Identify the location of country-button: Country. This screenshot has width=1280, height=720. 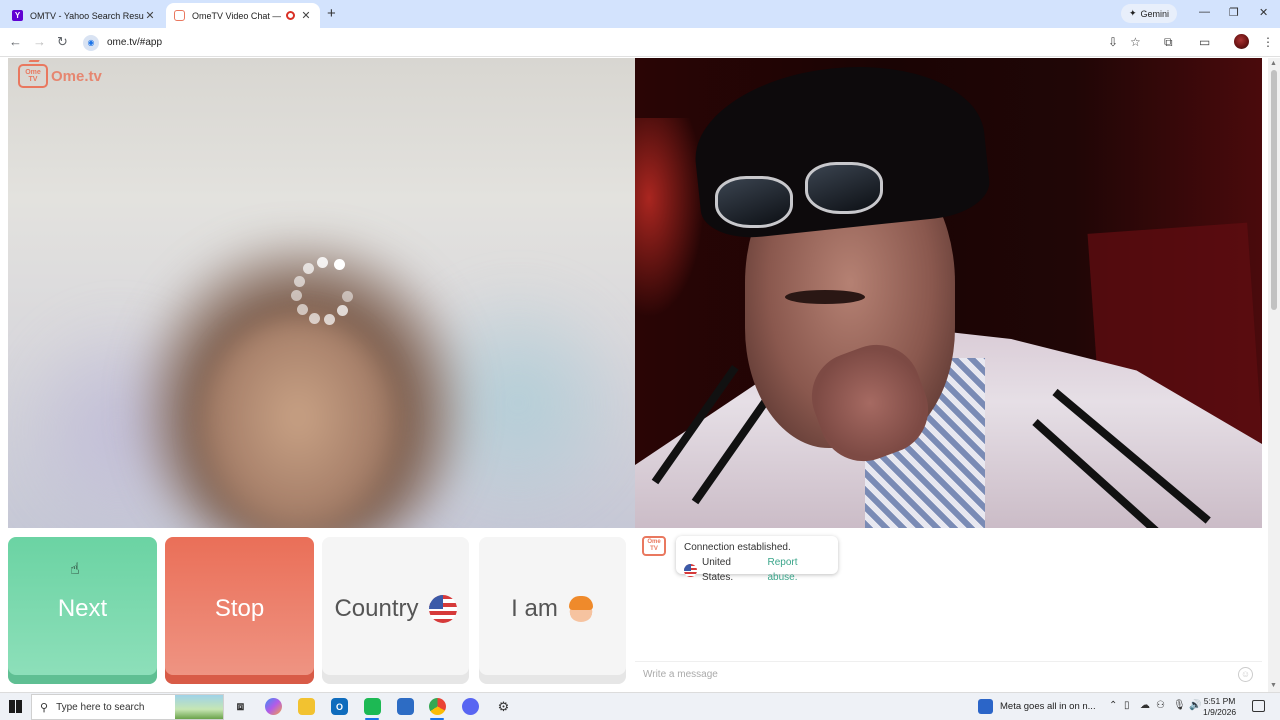
(395, 610).